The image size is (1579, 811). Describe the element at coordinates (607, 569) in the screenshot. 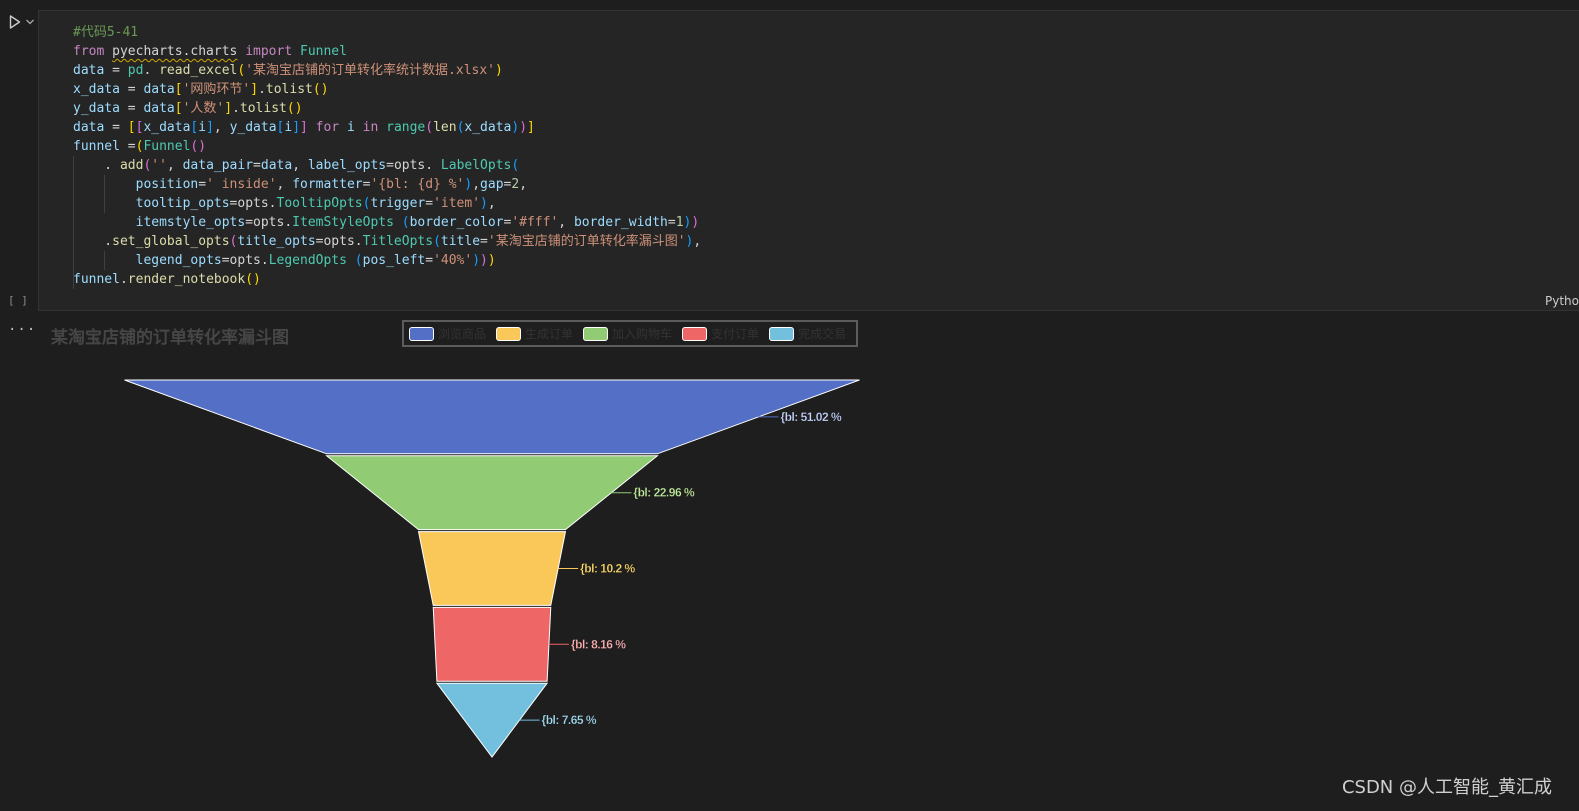

I see `slice-label: {bl: 10.2 %` at that location.